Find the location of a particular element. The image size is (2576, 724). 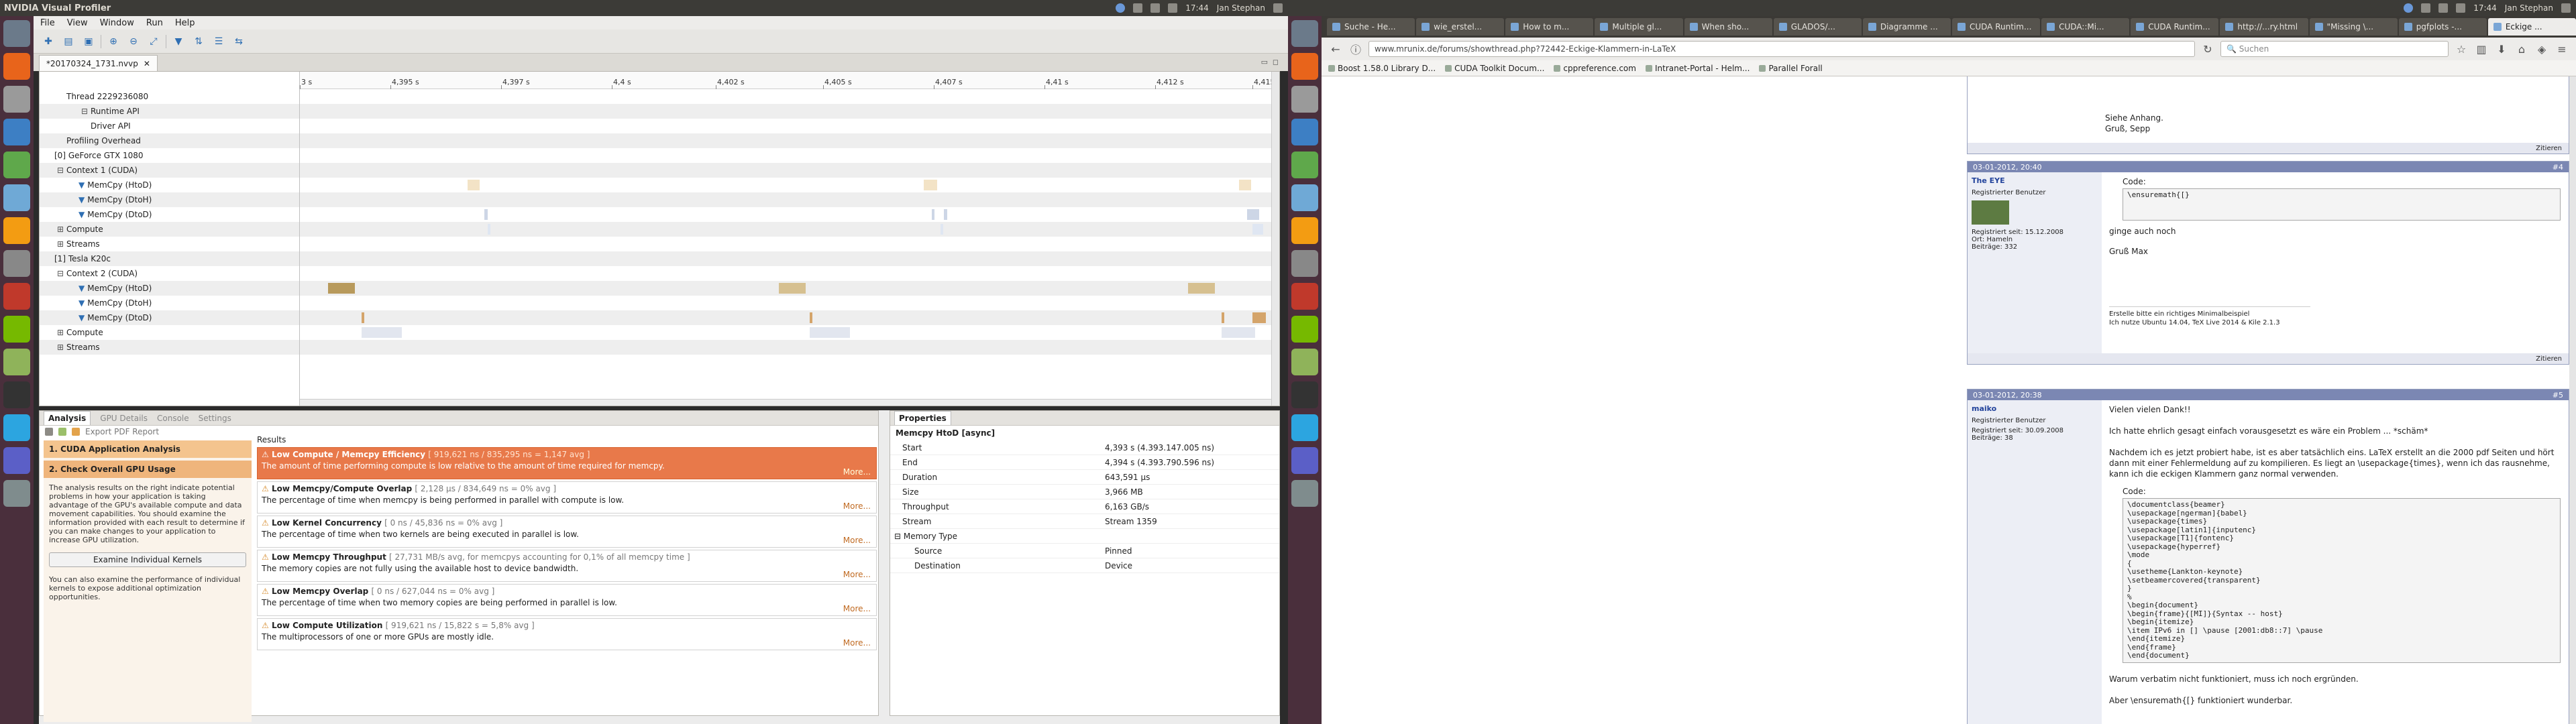

timeline-row-label: ▼ MemCpy (HtoD) is located at coordinates (169, 185).